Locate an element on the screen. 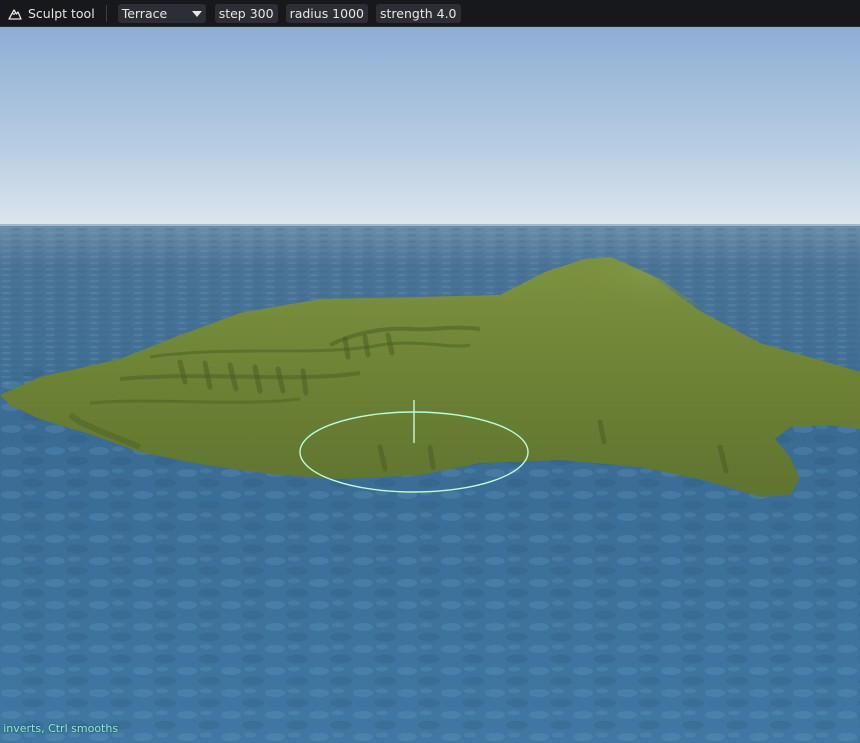 Image resolution: width=860 pixels, height=743 pixels. chevron-down-icon is located at coordinates (196, 13).